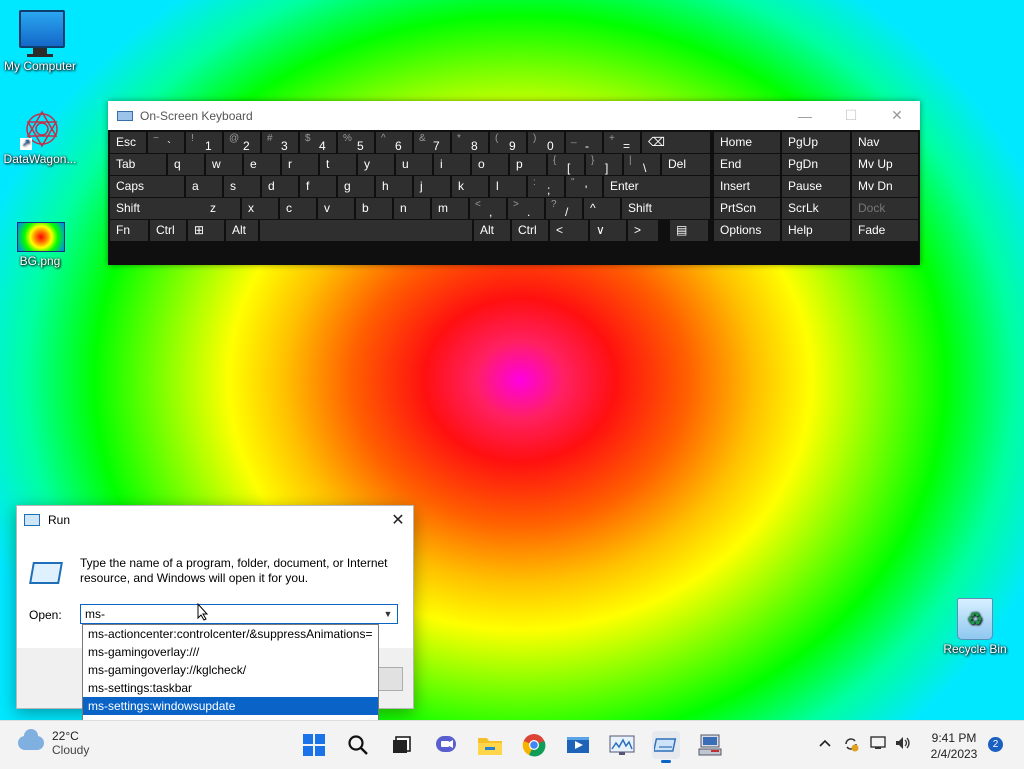  Describe the element at coordinates (995, 744) in the screenshot. I see `notification-badge: 2` at that location.